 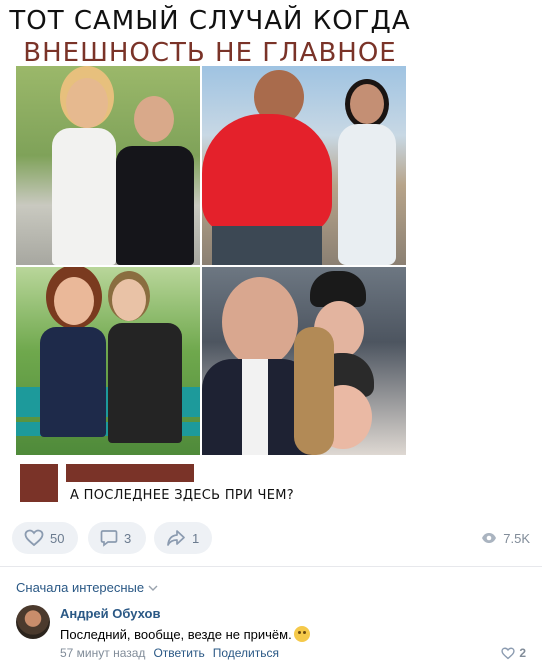 What do you see at coordinates (108, 165) in the screenshot?
I see `photo-top-left` at bounding box center [108, 165].